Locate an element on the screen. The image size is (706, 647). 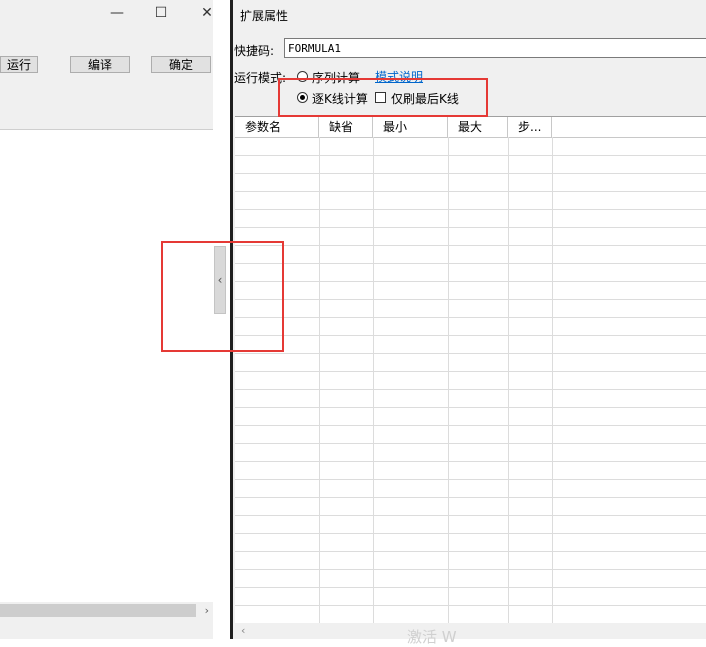
column-header-default: 缺省 is located at coordinates (346, 127).